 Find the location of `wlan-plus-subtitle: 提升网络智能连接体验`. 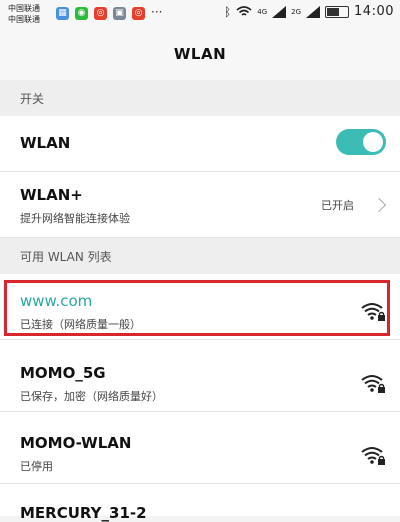

wlan-plus-subtitle: 提升网络智能连接体验 is located at coordinates (75, 218).